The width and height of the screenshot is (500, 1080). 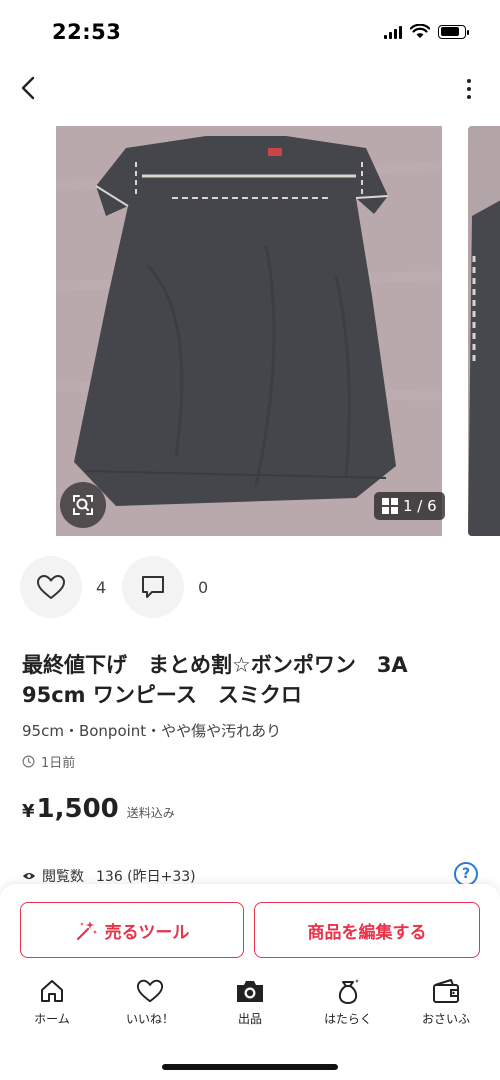 What do you see at coordinates (250, 30) in the screenshot?
I see `status-bar: 22:53` at bounding box center [250, 30].